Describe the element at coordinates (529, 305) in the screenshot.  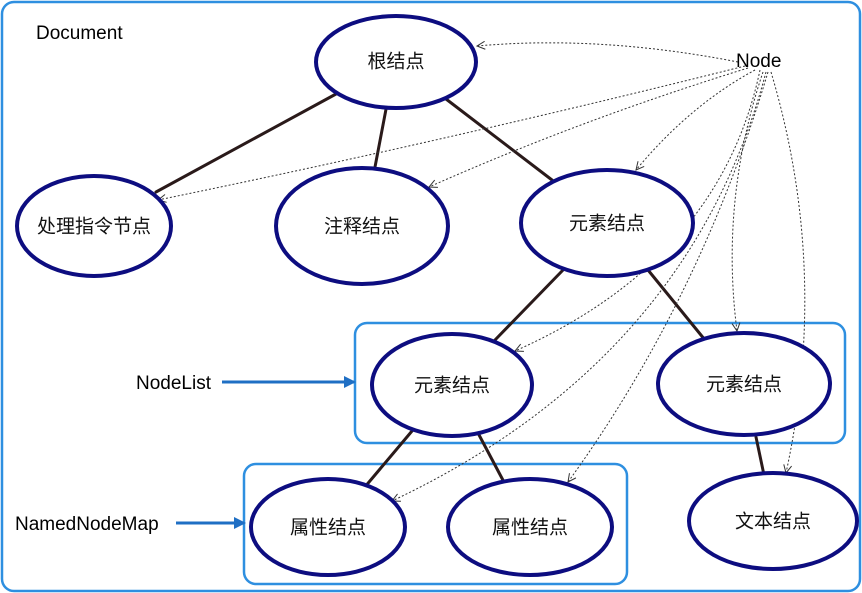
I see `edge-element-child1` at that location.